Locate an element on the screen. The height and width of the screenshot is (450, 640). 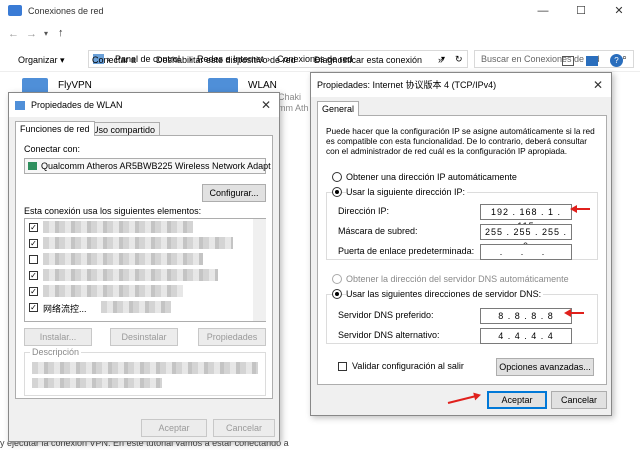
connection-name: WLAN is located at coordinates (262, 85).